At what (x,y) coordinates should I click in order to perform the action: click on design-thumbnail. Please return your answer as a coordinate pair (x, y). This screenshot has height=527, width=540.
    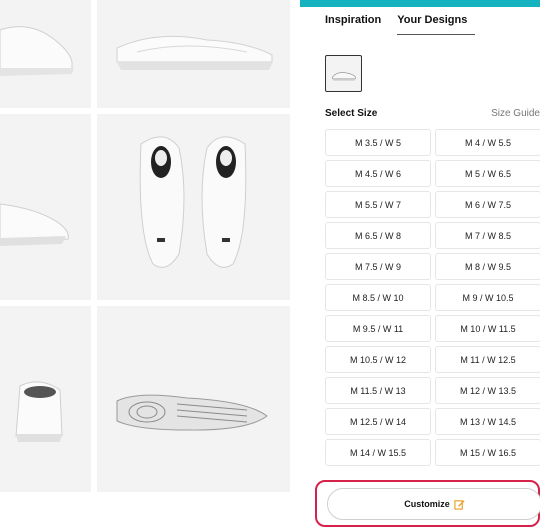
    Looking at the image, I should click on (343, 73).